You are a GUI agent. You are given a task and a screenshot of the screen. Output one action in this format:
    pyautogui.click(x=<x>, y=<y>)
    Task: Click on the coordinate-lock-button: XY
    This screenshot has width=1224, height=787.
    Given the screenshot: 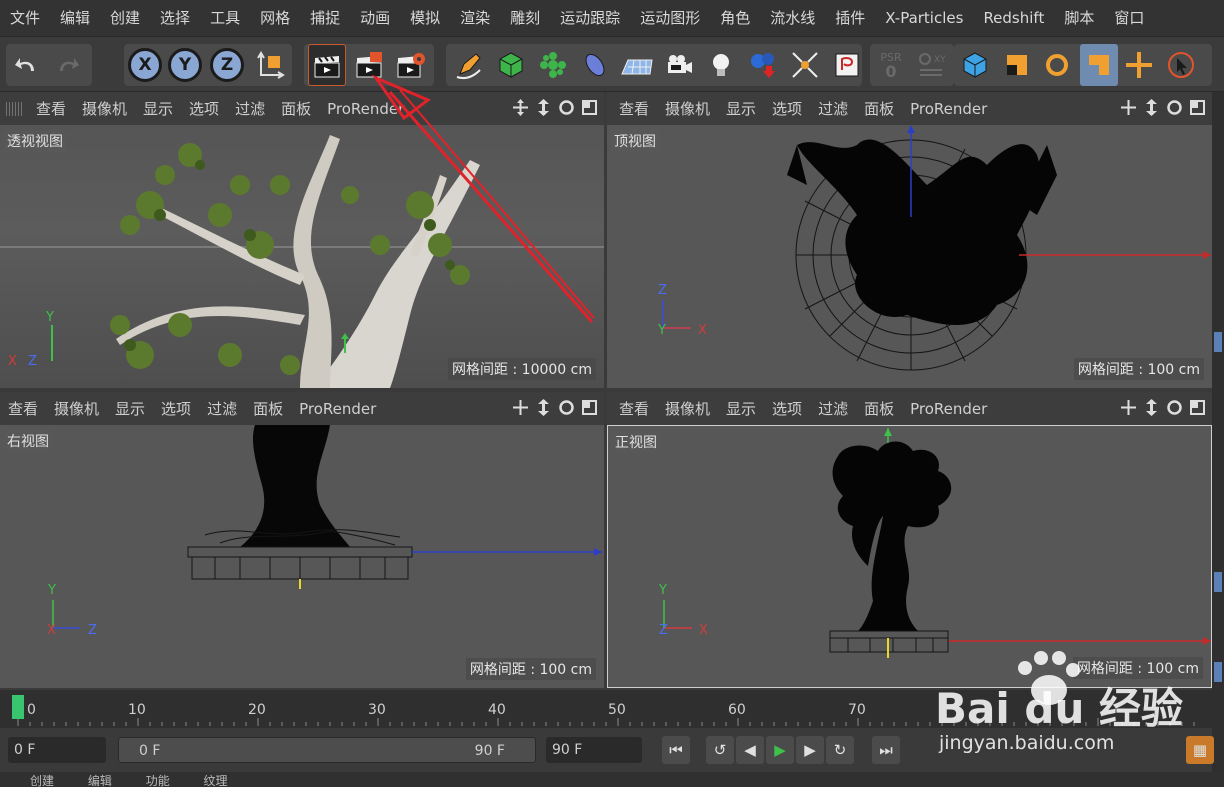 What is the action you would take?
    pyautogui.click(x=931, y=65)
    